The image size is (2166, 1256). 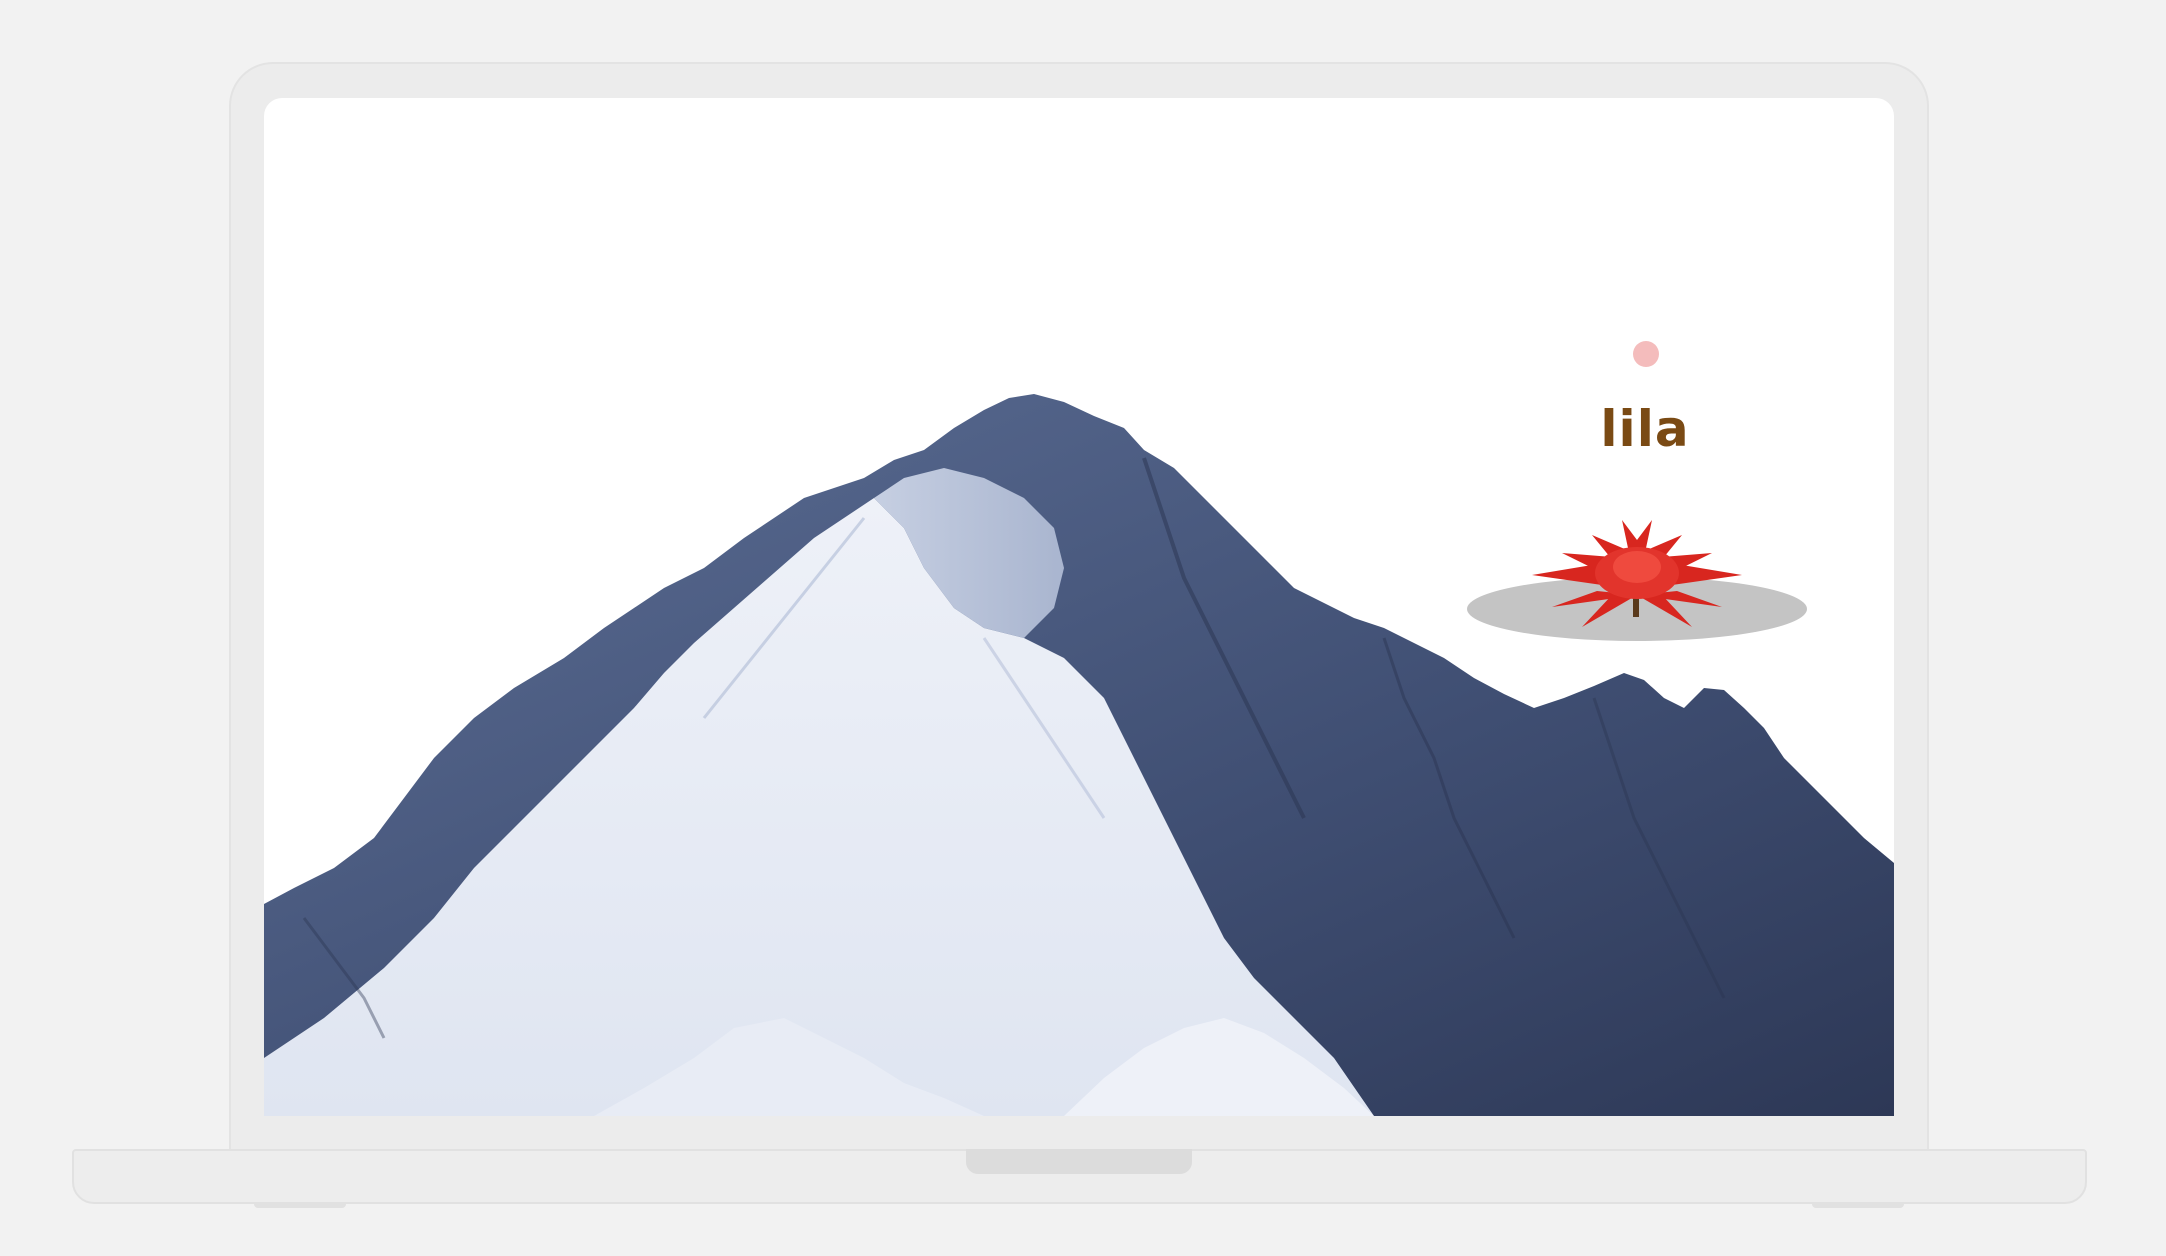 I want to click on brand-dot, so click(x=1646, y=354).